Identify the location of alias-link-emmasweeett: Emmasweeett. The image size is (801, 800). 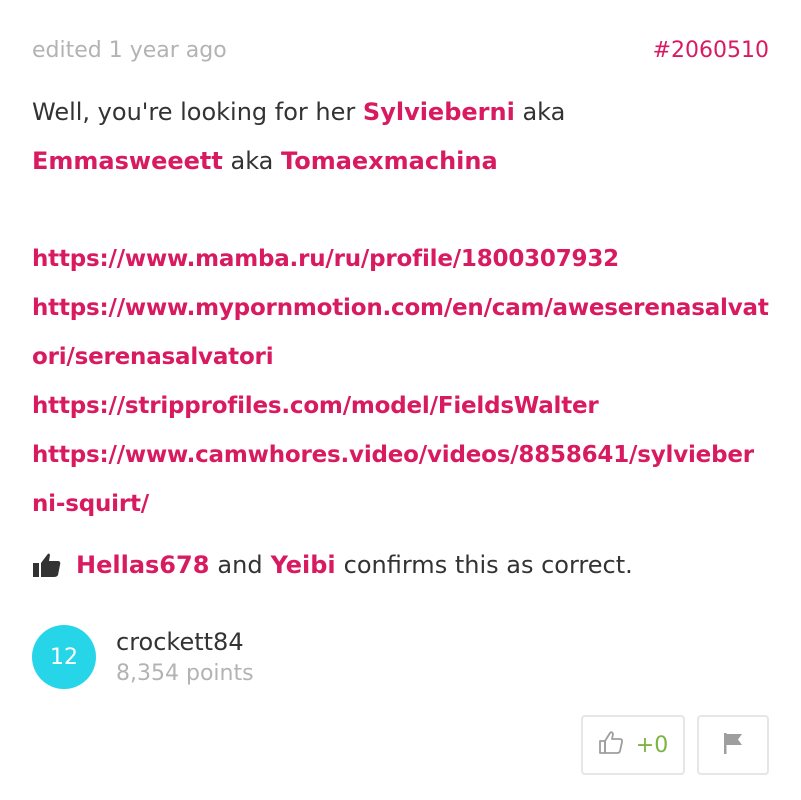
(127, 161).